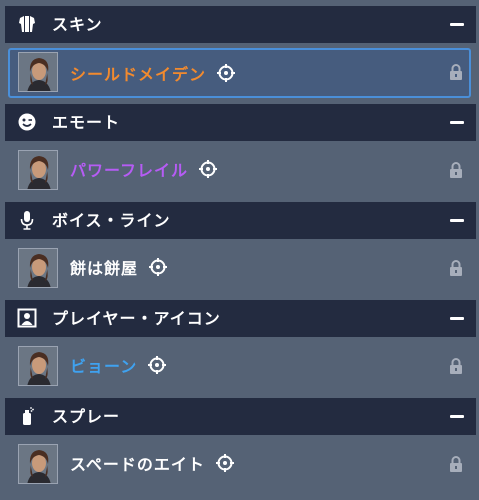  I want to click on item-name-group: パワーフレイル, so click(144, 169).